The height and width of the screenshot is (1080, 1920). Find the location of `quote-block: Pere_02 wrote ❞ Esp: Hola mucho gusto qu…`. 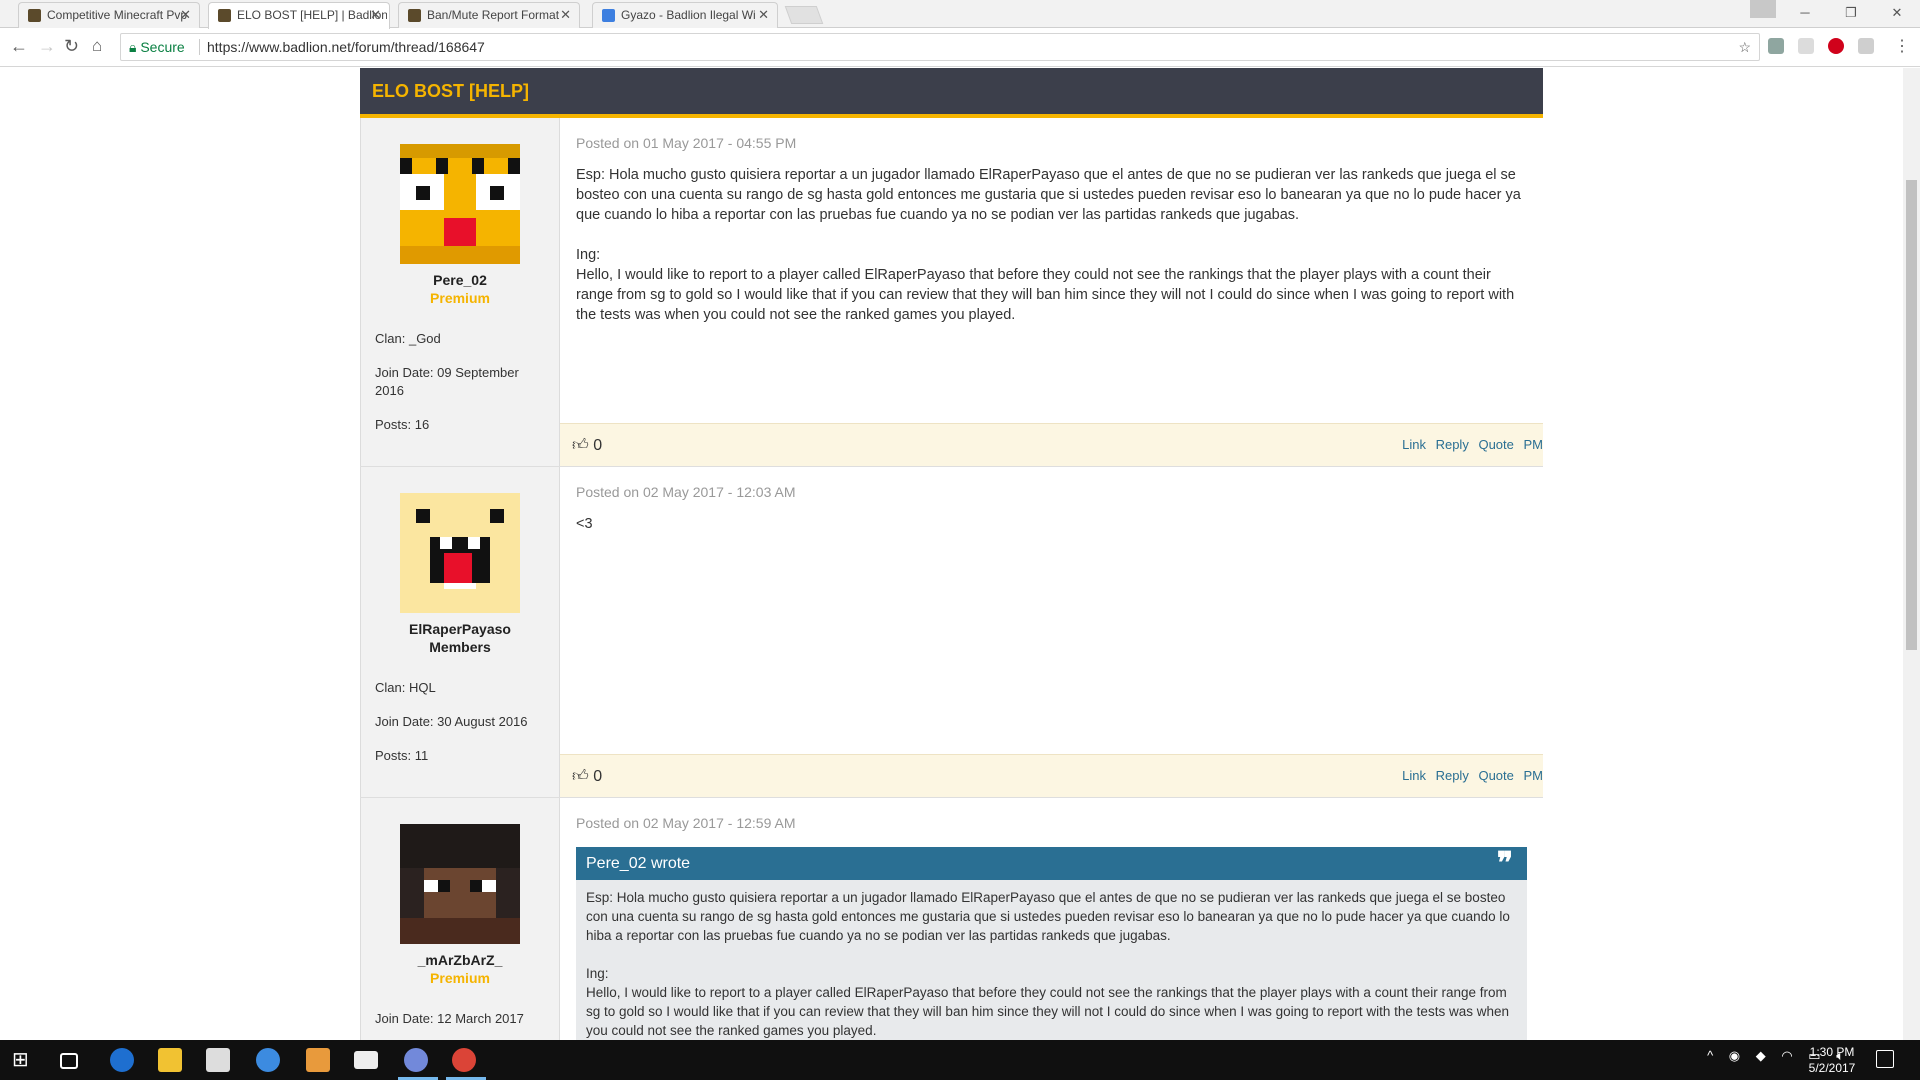

quote-block: Pere_02 wrote ❞ Esp: Hola mucho gusto qu… is located at coordinates (1051, 943).